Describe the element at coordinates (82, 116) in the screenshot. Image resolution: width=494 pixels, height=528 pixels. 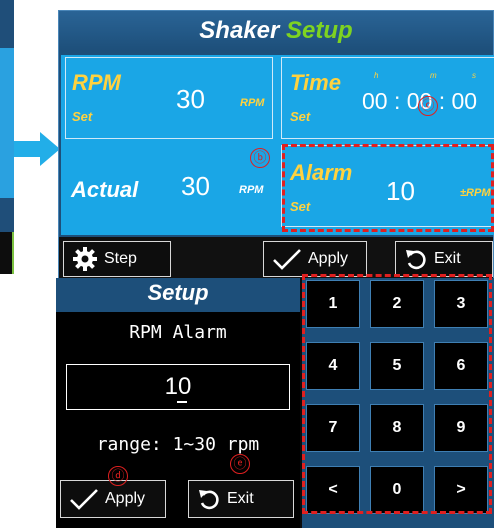
I see `rpm-set-label: Set` at that location.